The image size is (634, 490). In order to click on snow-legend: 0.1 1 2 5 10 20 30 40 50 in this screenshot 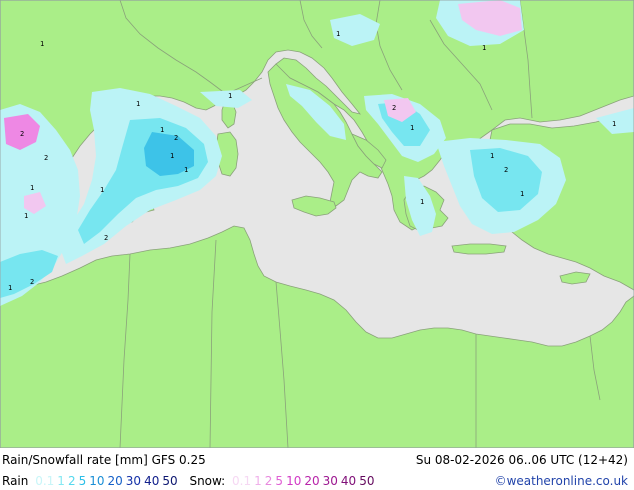, I will do `click(301, 481)`.